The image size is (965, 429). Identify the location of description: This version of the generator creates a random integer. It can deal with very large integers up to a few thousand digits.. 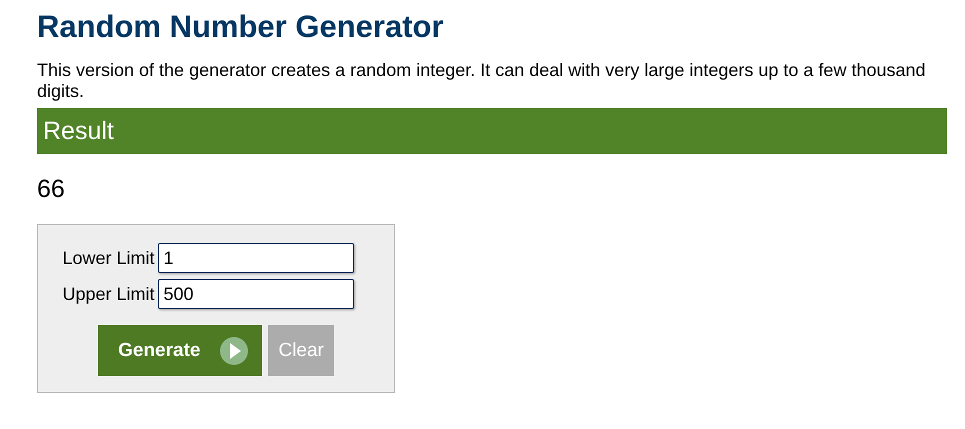
(482, 81).